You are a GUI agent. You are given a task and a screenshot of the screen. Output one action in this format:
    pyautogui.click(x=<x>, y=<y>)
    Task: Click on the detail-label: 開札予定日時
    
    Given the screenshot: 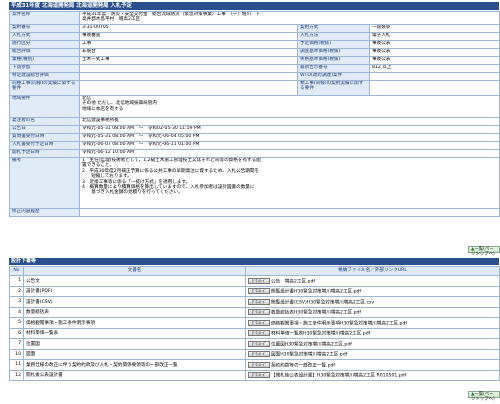 What is the action you would take?
    pyautogui.click(x=44, y=153)
    